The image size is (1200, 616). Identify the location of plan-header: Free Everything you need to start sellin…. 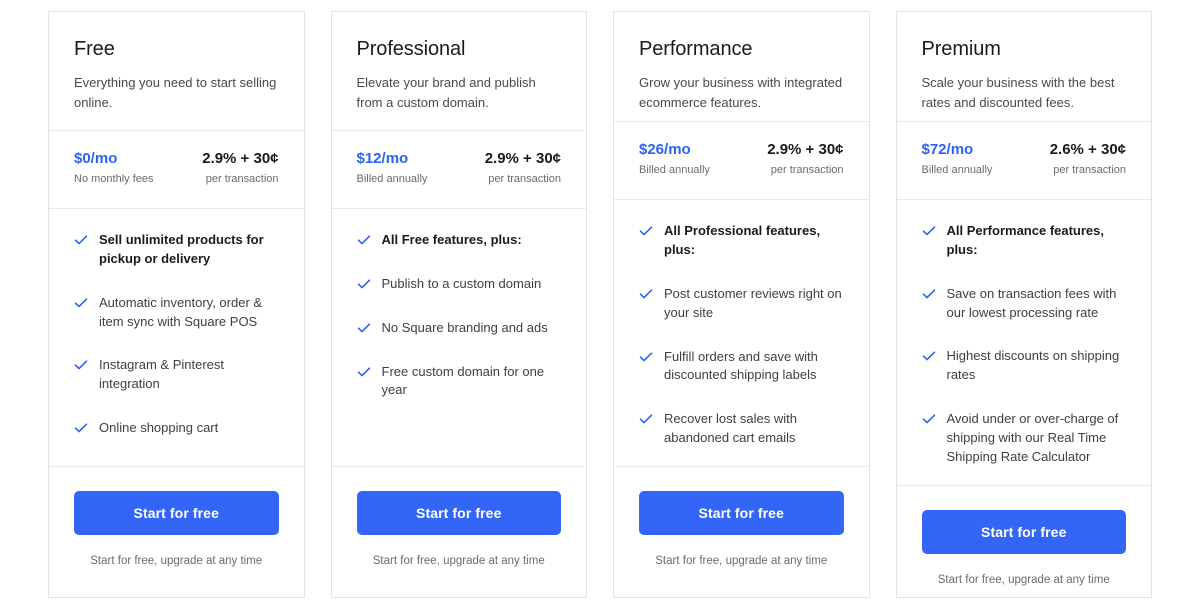
(176, 71).